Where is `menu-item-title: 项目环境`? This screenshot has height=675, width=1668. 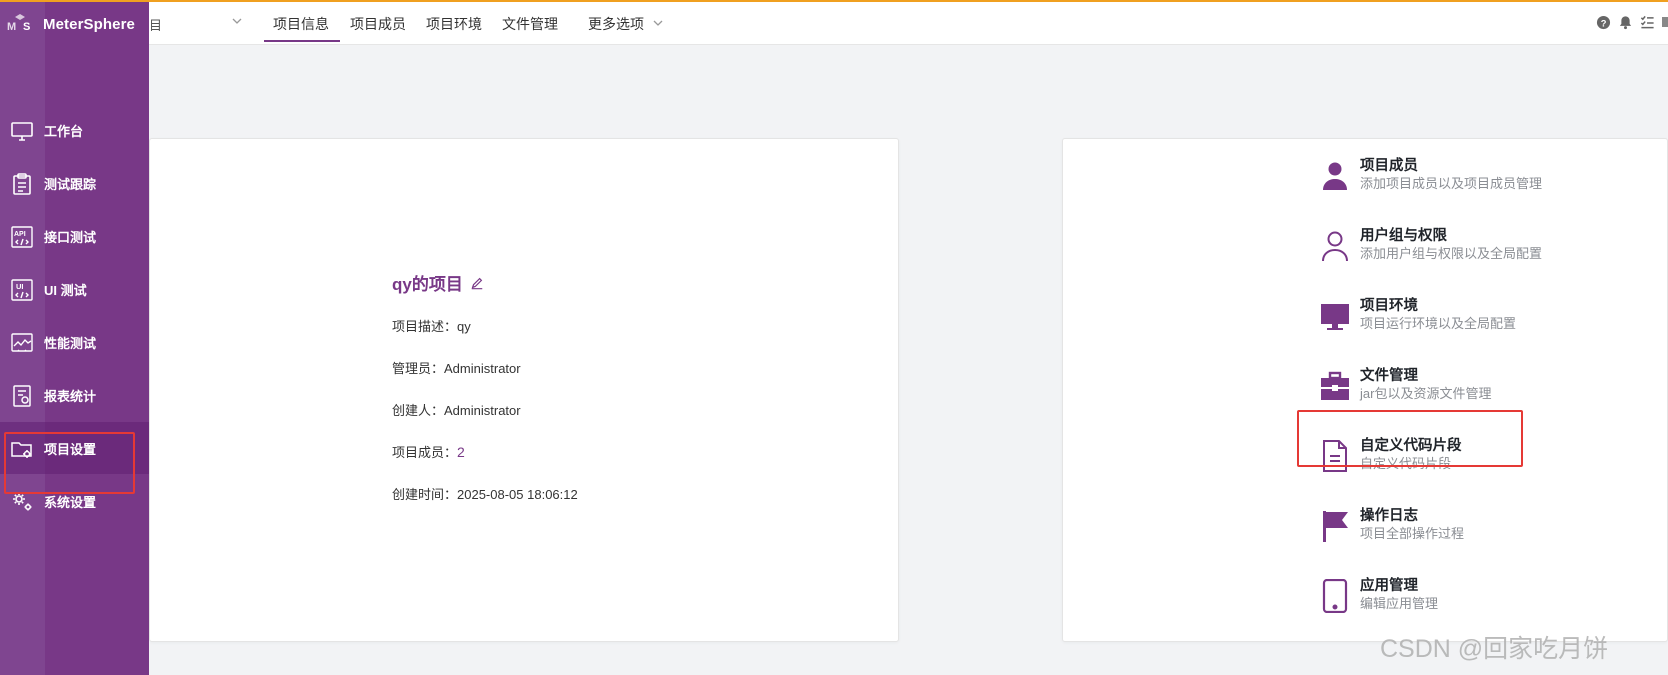 menu-item-title: 项目环境 is located at coordinates (1389, 306).